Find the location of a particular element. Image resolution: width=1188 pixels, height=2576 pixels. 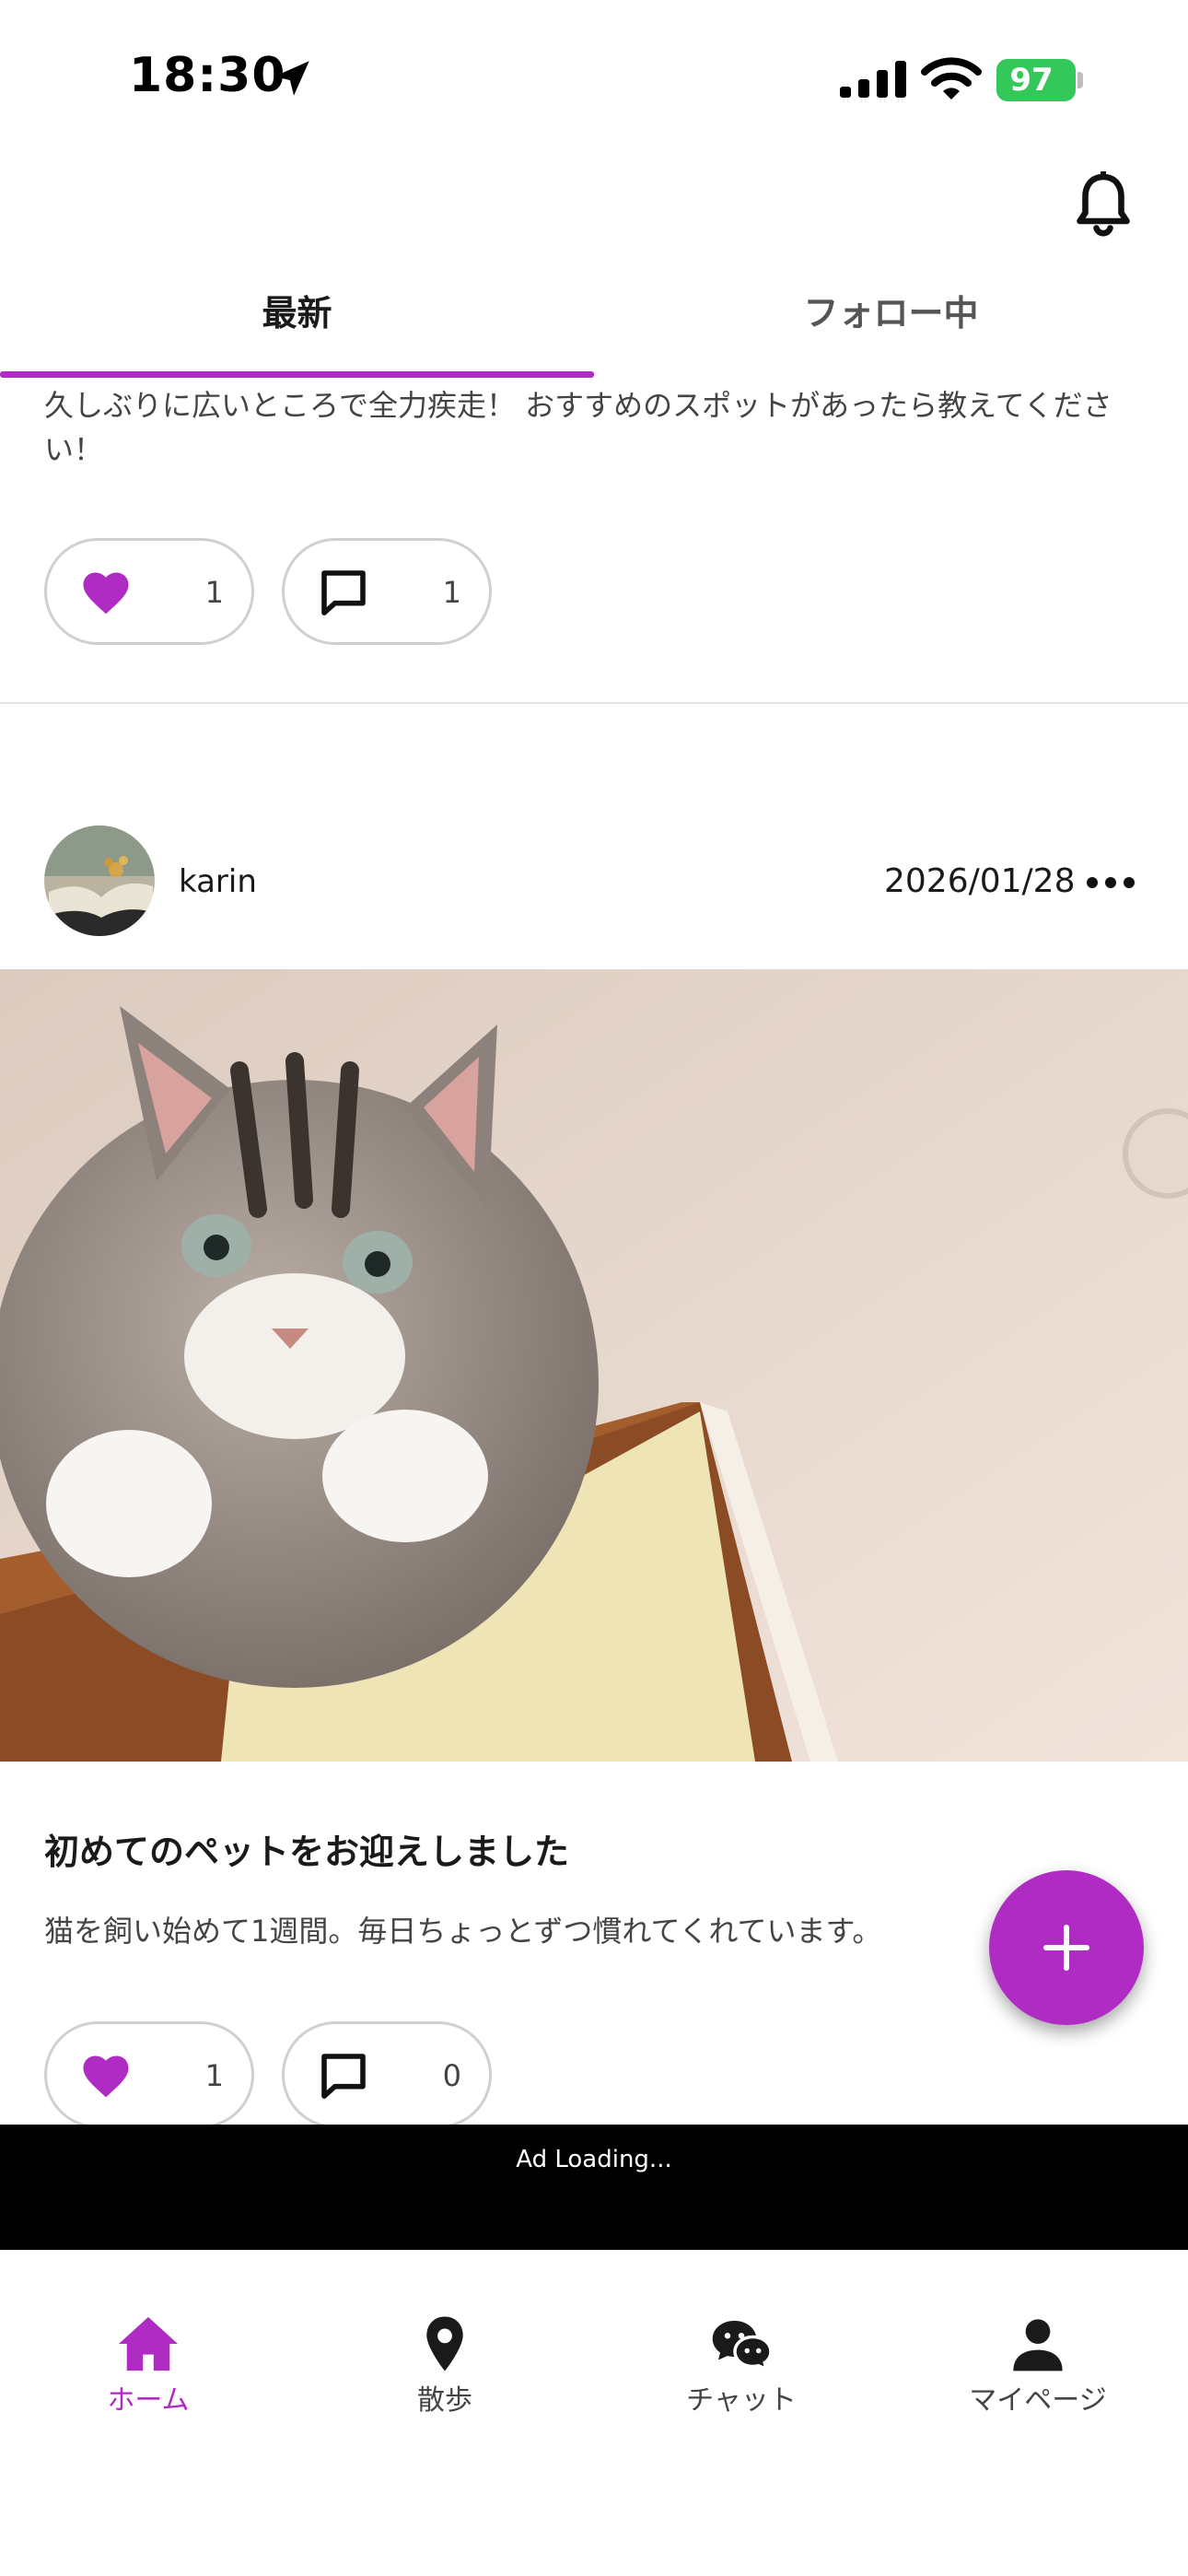

cellular-signal-icon is located at coordinates (873, 79).